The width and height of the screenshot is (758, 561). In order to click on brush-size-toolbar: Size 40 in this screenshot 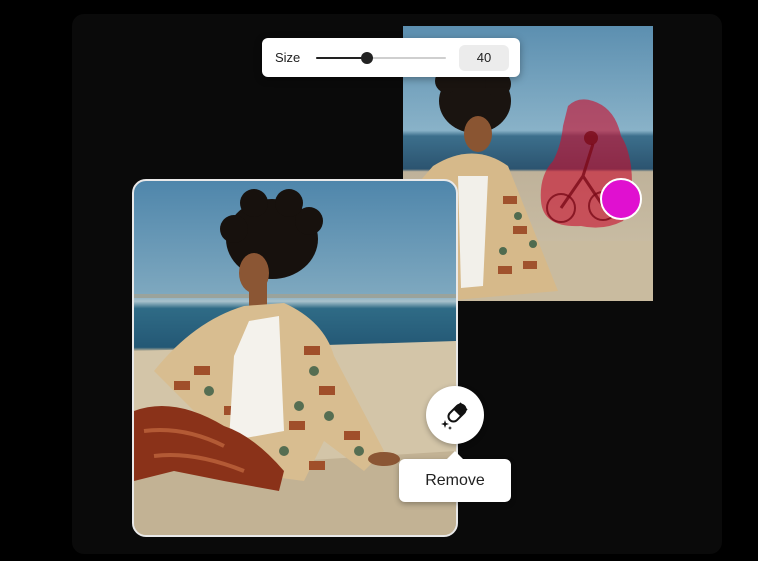, I will do `click(391, 57)`.